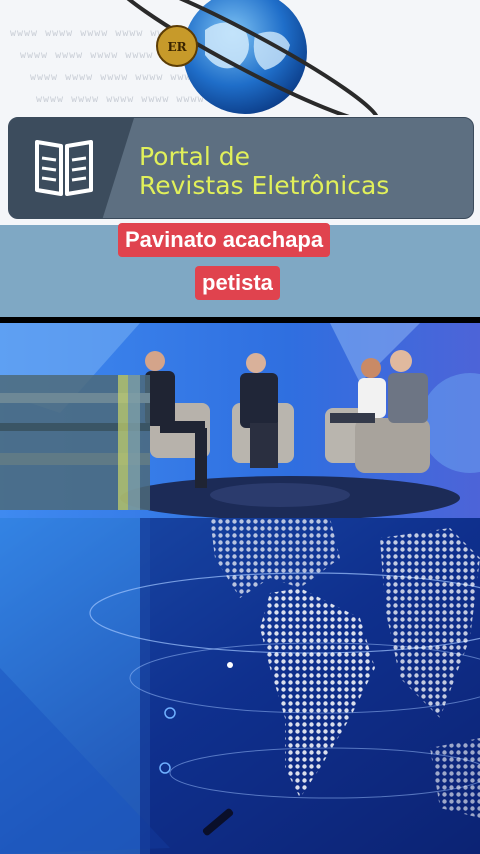 The image size is (480, 854). What do you see at coordinates (245, 57) in the screenshot?
I see `globe-logo: ER` at bounding box center [245, 57].